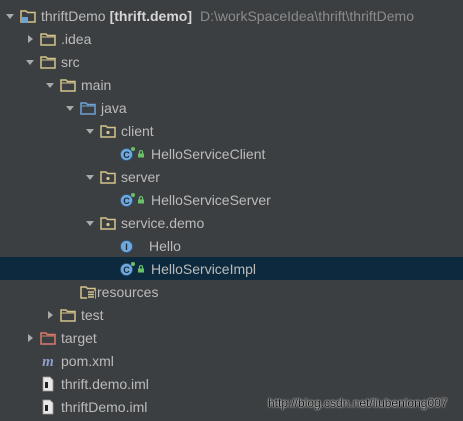  I want to click on tree-item-label: java, so click(114, 107).